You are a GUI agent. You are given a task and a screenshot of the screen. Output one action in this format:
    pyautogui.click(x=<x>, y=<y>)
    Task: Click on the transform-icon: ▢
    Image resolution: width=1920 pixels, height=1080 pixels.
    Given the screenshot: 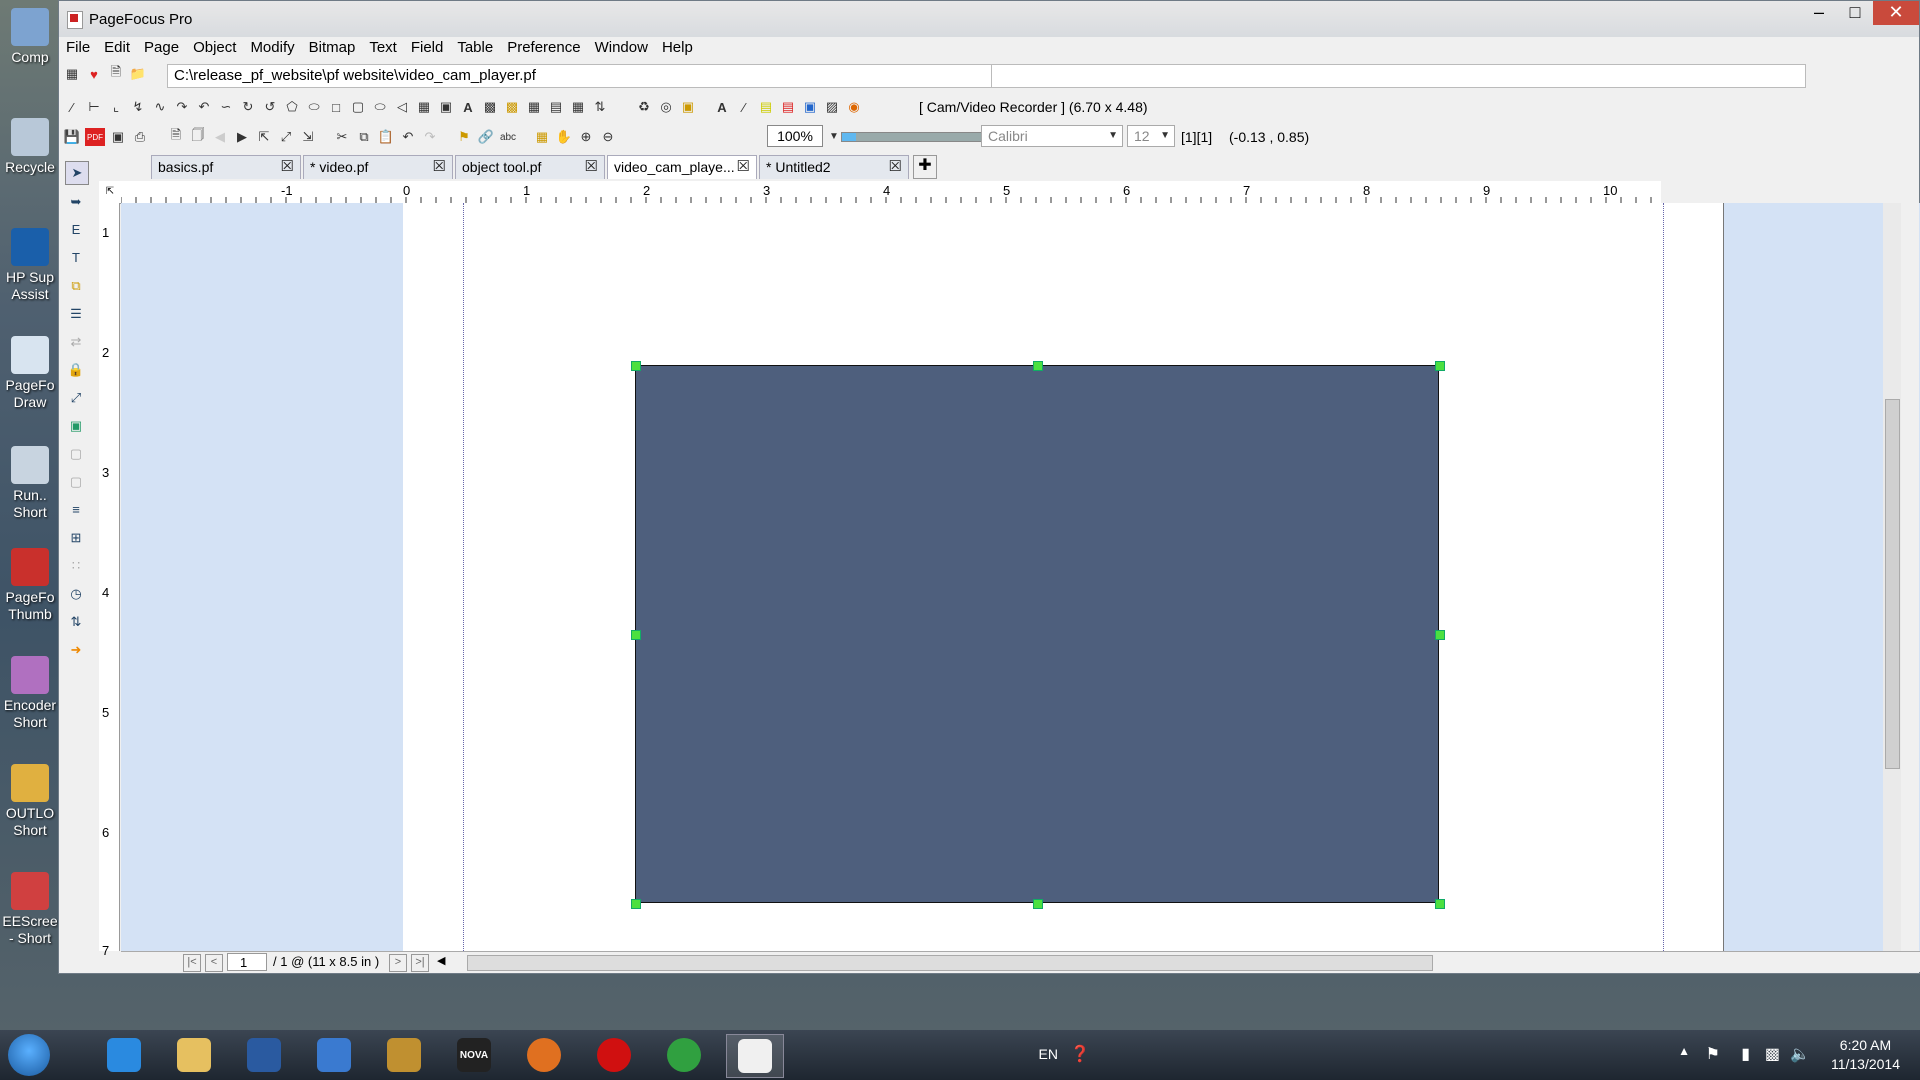 What is the action you would take?
    pyautogui.click(x=76, y=482)
    